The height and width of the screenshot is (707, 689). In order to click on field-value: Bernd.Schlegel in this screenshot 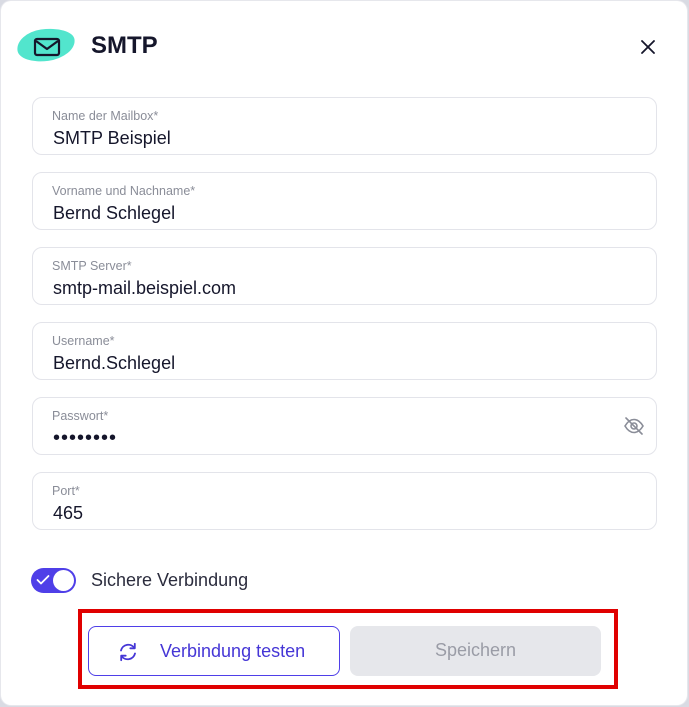, I will do `click(114, 363)`.